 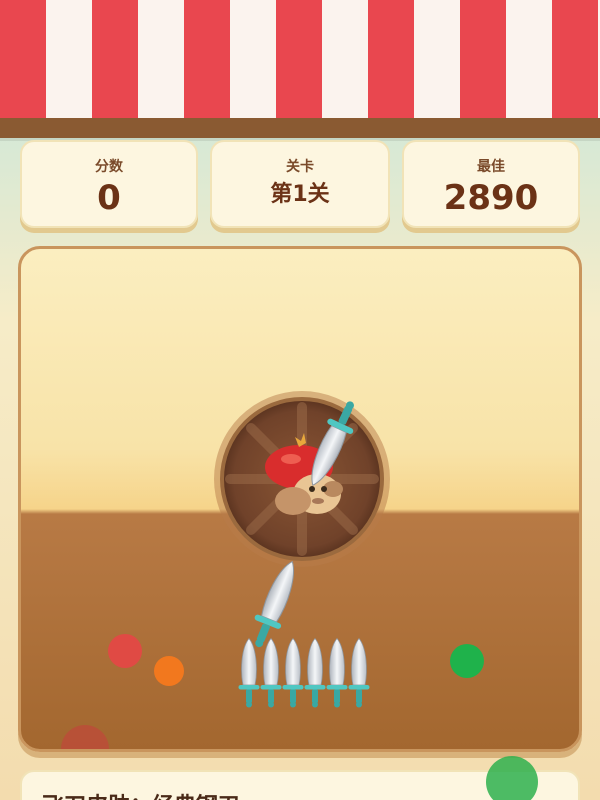 What do you see at coordinates (109, 167) in the screenshot?
I see `score-label: 分数` at bounding box center [109, 167].